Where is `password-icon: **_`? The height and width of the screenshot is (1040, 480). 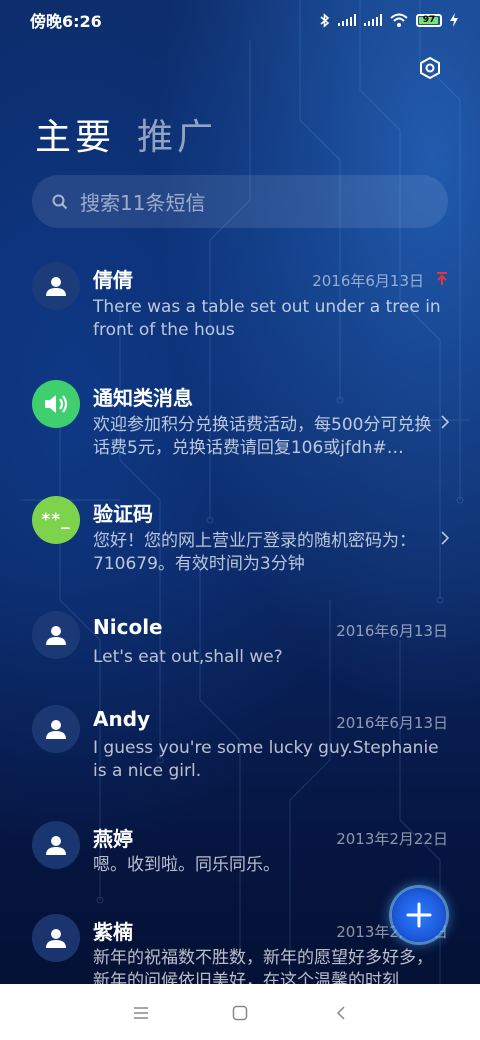
password-icon: **_ is located at coordinates (56, 520).